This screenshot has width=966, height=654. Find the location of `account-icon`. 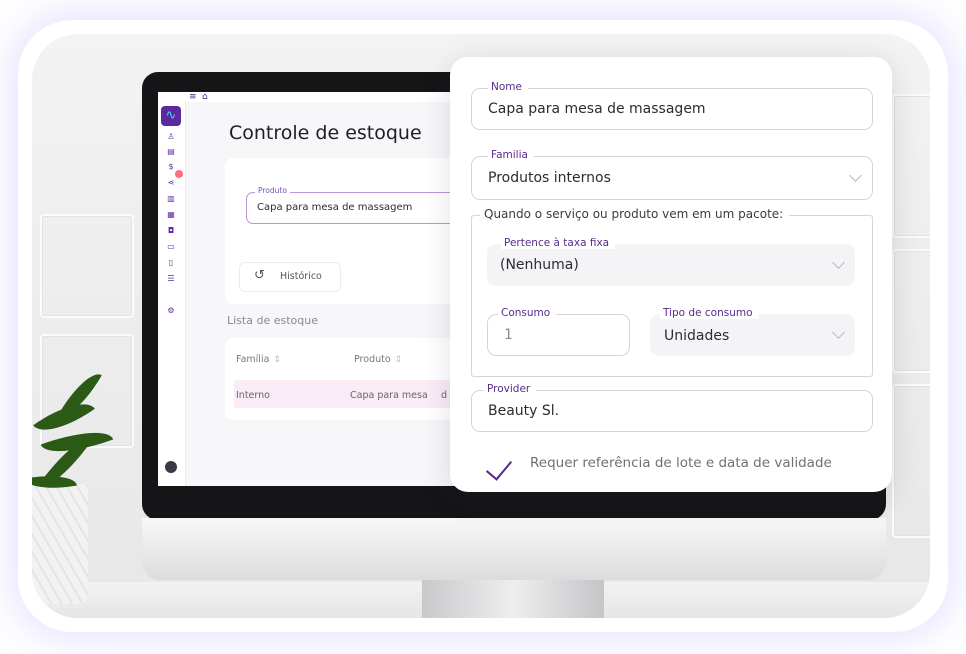

account-icon is located at coordinates (171, 467).